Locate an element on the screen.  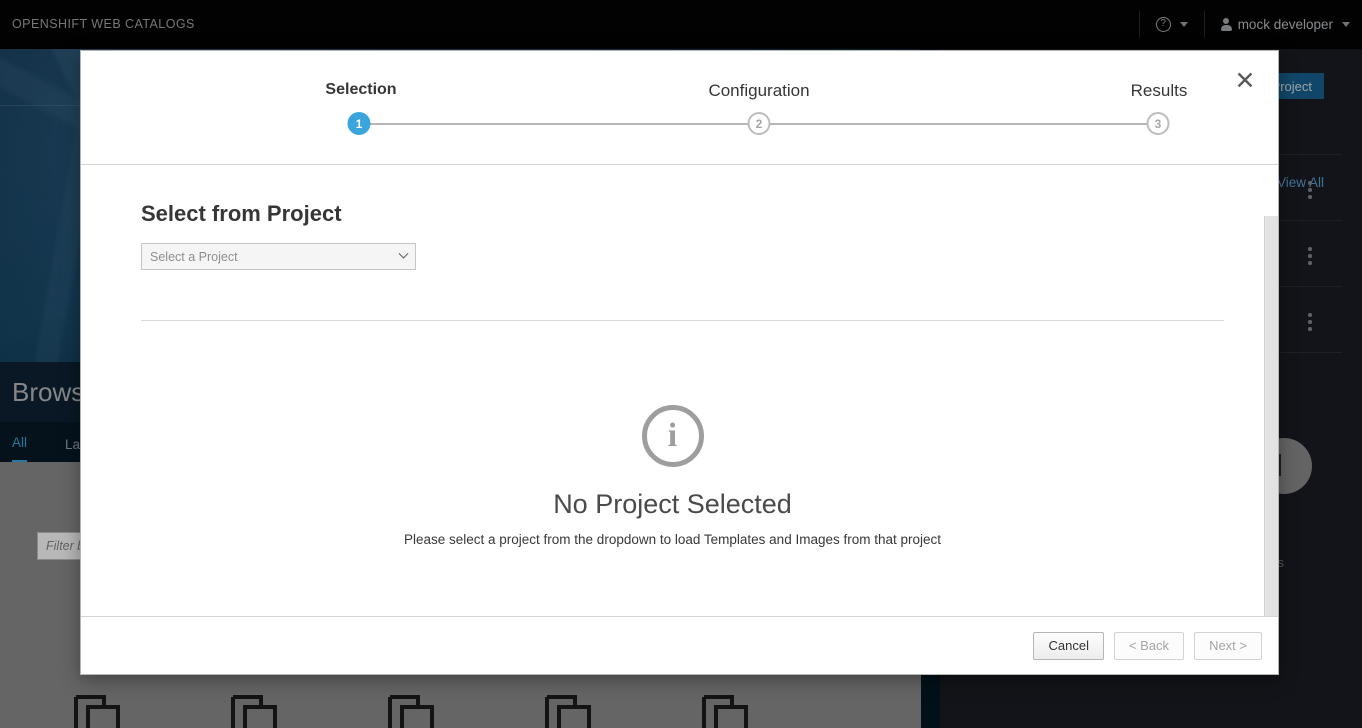
back-button: < Back is located at coordinates (1149, 645).